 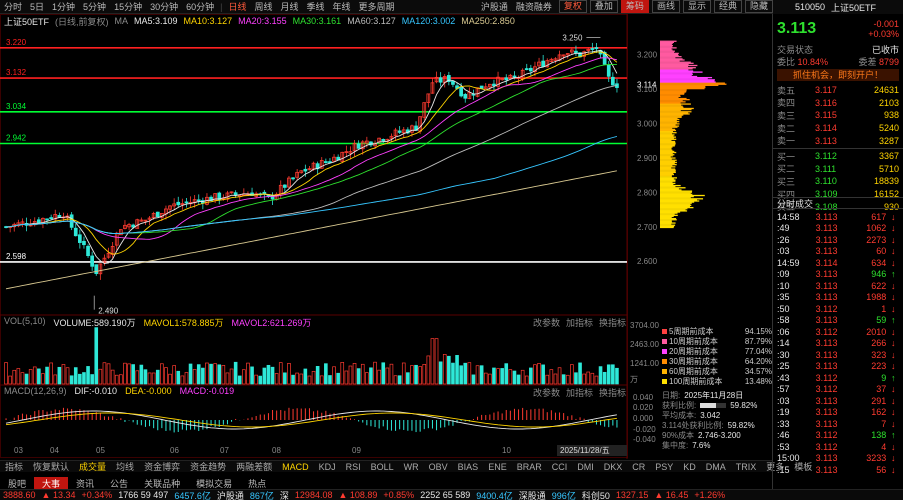 I want to click on period-tab-2: 1分钟, so click(x=63, y=6).